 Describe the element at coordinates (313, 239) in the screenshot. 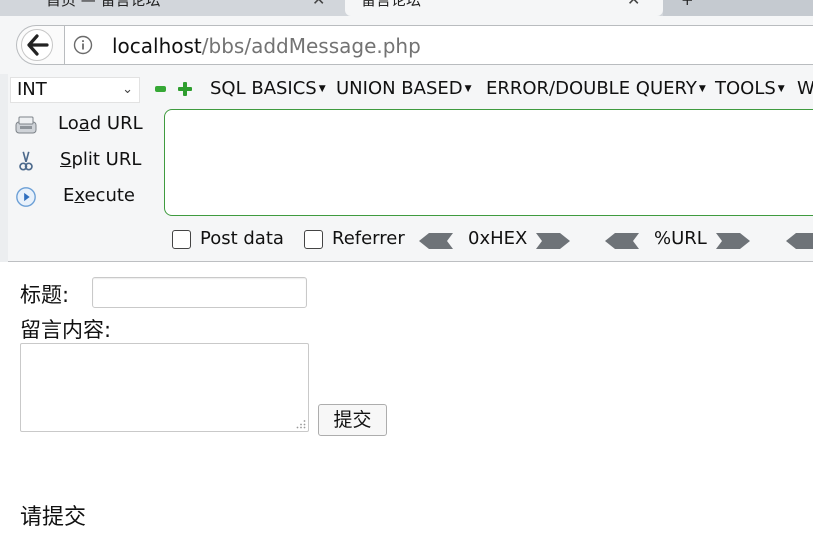

I see `referrer-checkbox-box` at that location.